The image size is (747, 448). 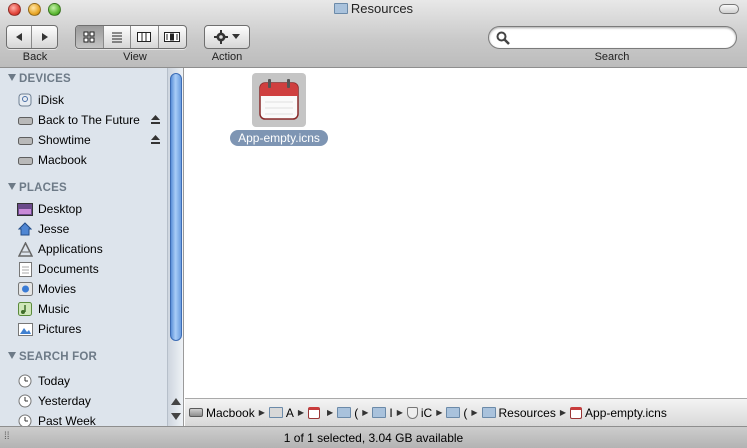 I want to click on window-title: Resources, so click(x=373, y=8).